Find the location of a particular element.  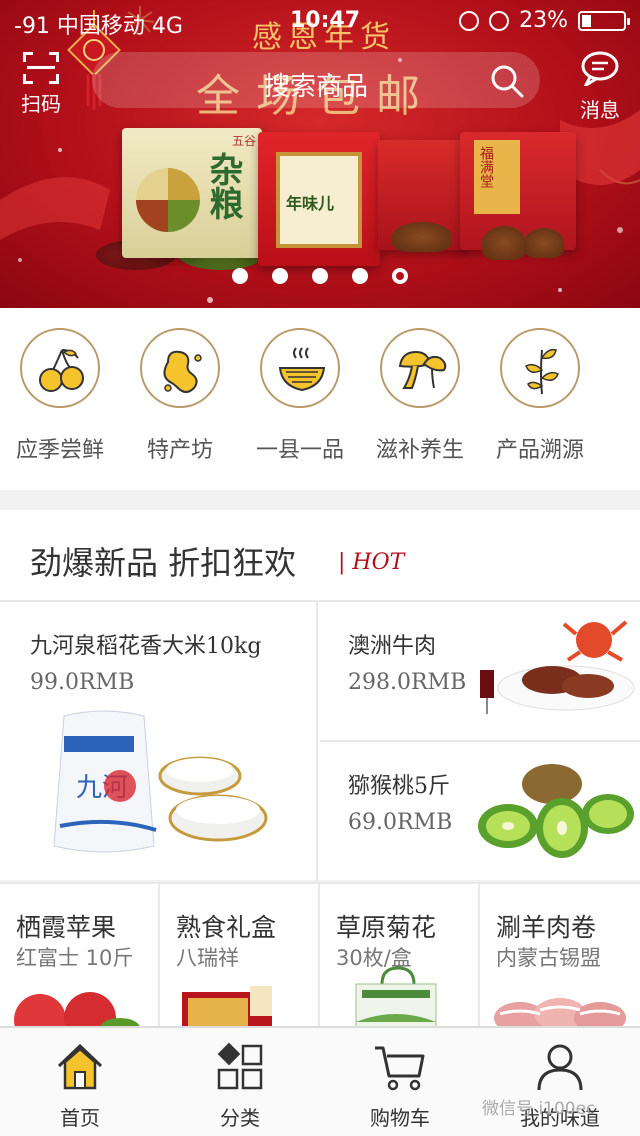

status-bar: -91 中国移动 4G 10:47 23% is located at coordinates (320, 20).